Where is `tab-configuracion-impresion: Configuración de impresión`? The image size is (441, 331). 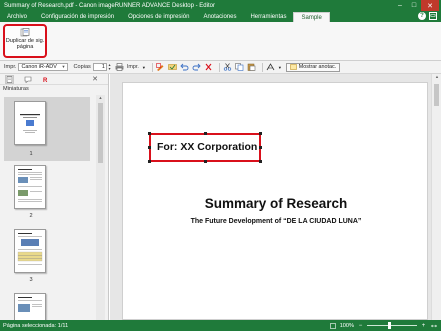
tab-configuracion-impresion: Configuración de impresión is located at coordinates (77, 17).